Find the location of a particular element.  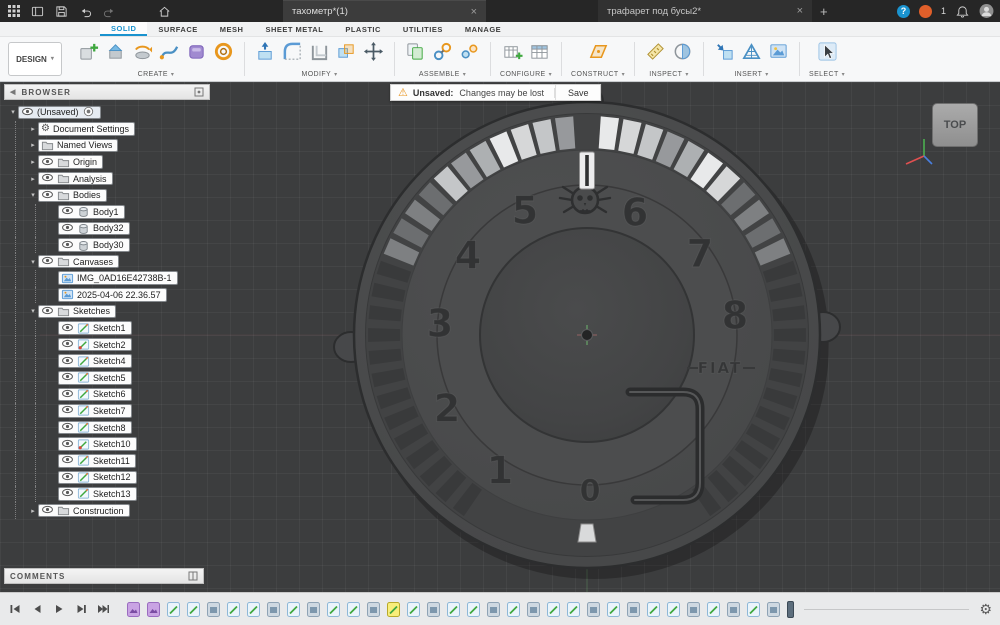

browser-item-2025-04-06-22-36-57: 2025-04-06 22.36.57 is located at coordinates (107, 295).